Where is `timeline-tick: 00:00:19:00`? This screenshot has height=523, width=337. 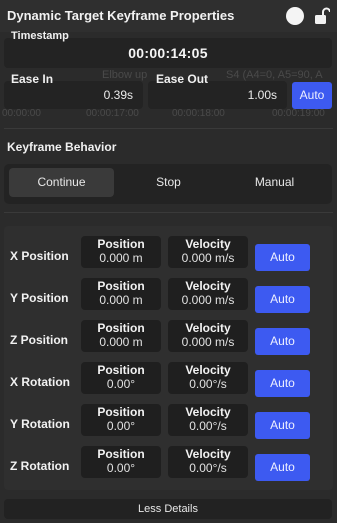 timeline-tick: 00:00:19:00 is located at coordinates (298, 113).